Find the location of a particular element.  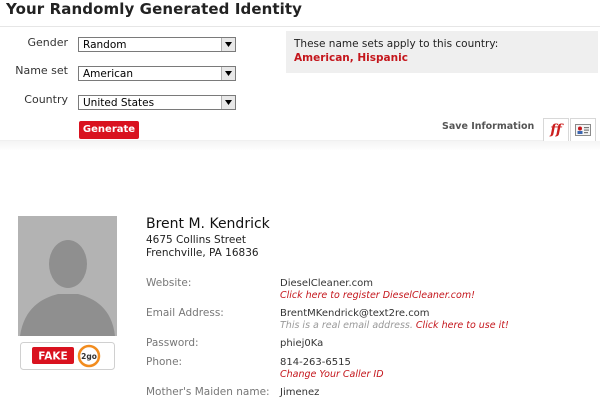

contact-card-tab is located at coordinates (583, 129).